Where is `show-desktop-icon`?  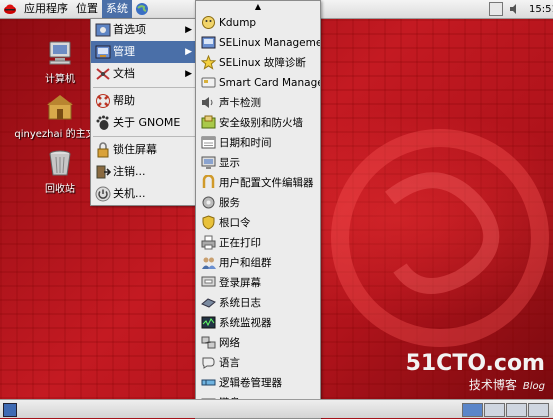
show-desktop-icon is located at coordinates (10, 410).